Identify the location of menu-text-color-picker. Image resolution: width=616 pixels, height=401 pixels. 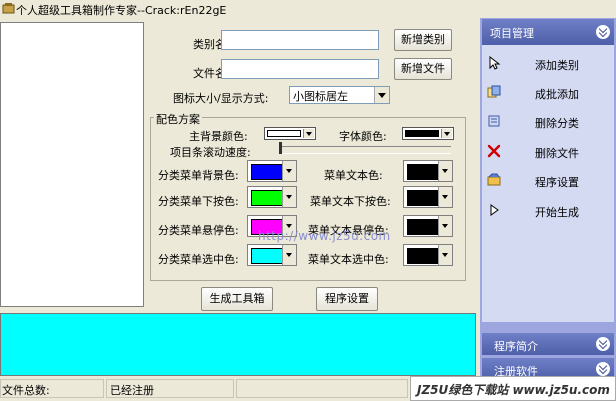
(428, 171).